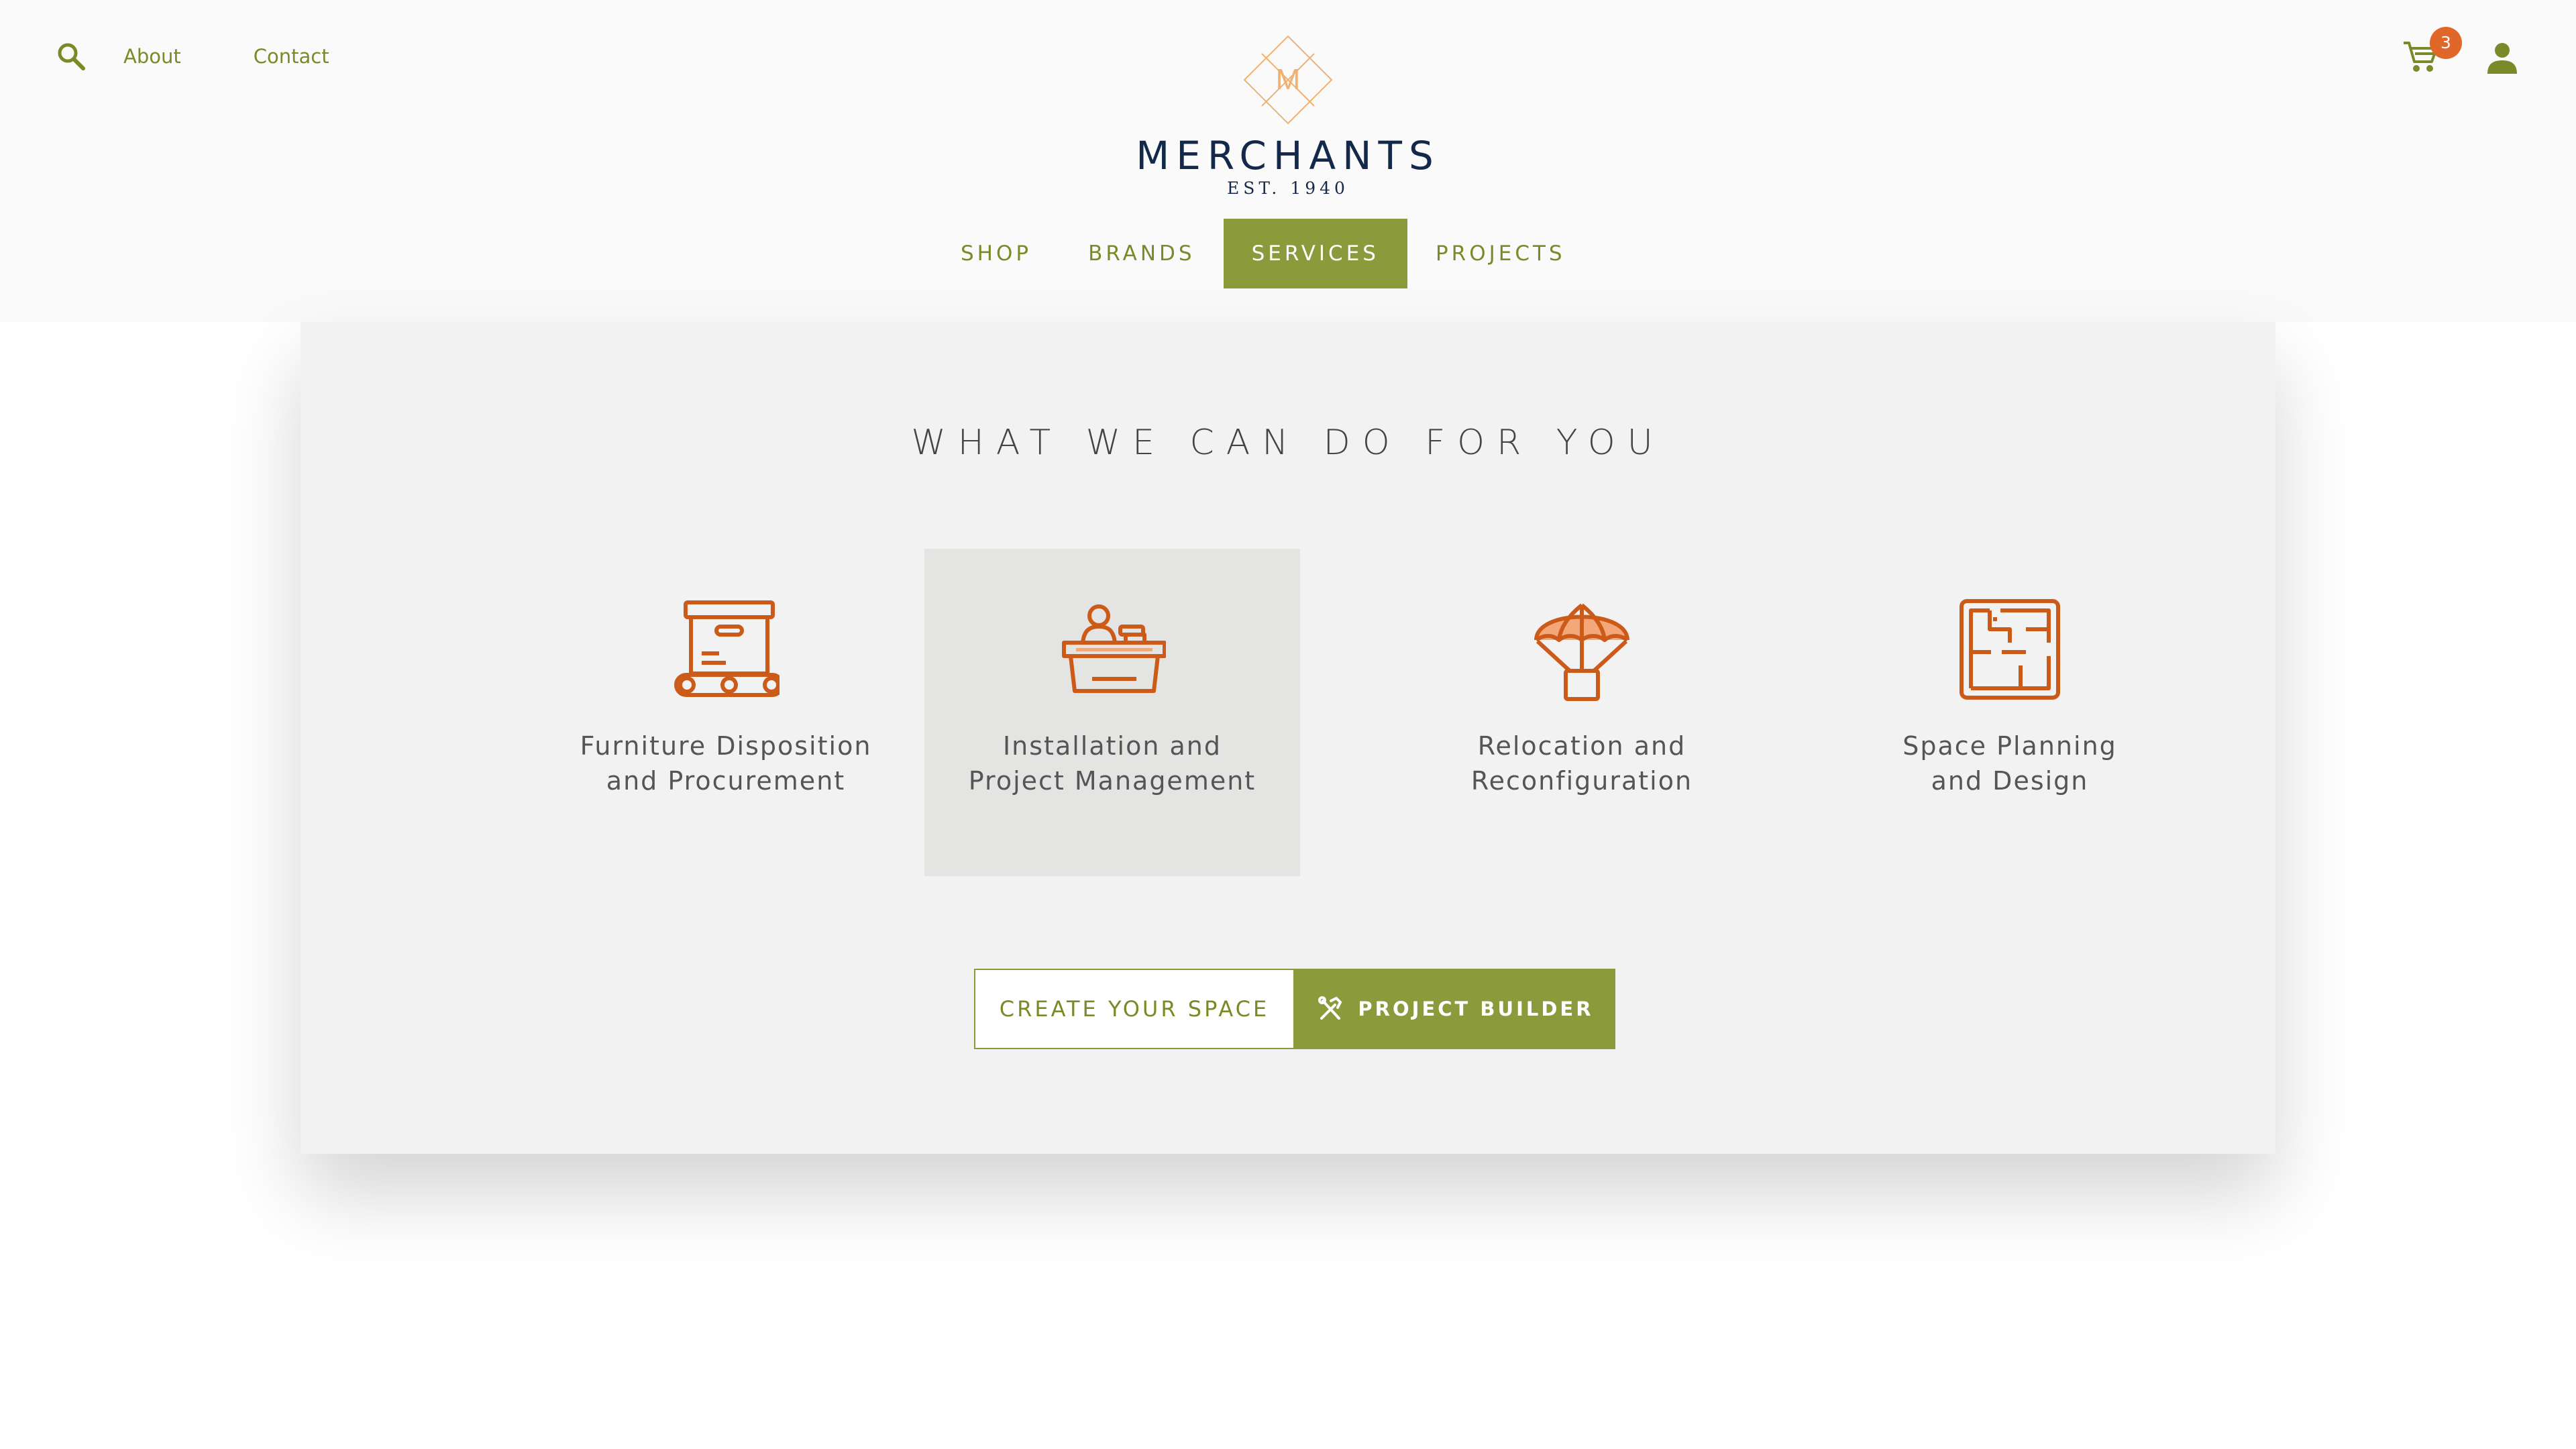 This screenshot has height=1449, width=2576. I want to click on service-label: Relocation and Reconfiguration, so click(1582, 763).